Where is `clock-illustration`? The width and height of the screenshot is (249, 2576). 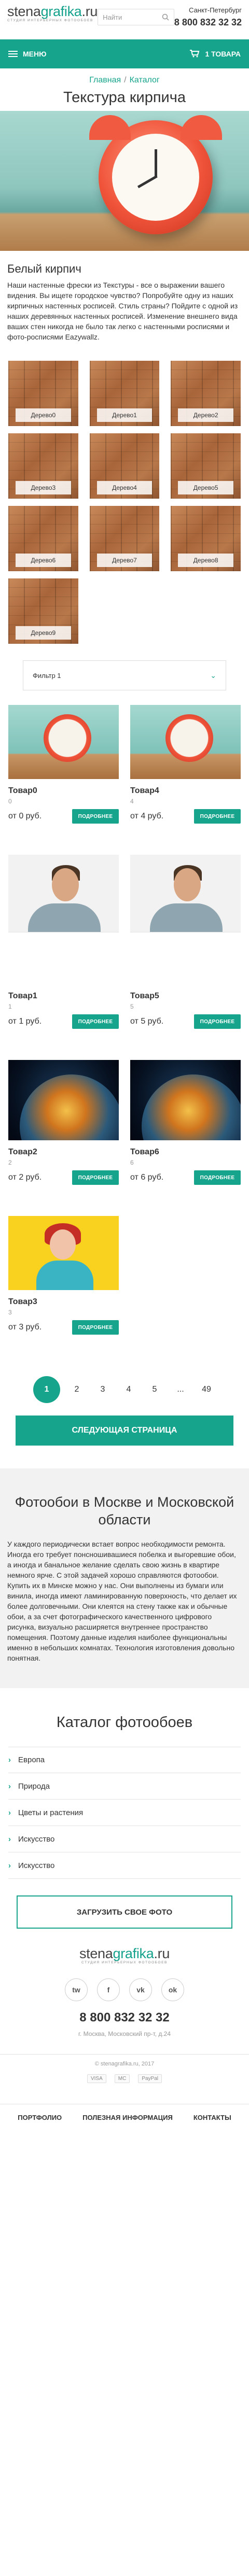 clock-illustration is located at coordinates (67, 738).